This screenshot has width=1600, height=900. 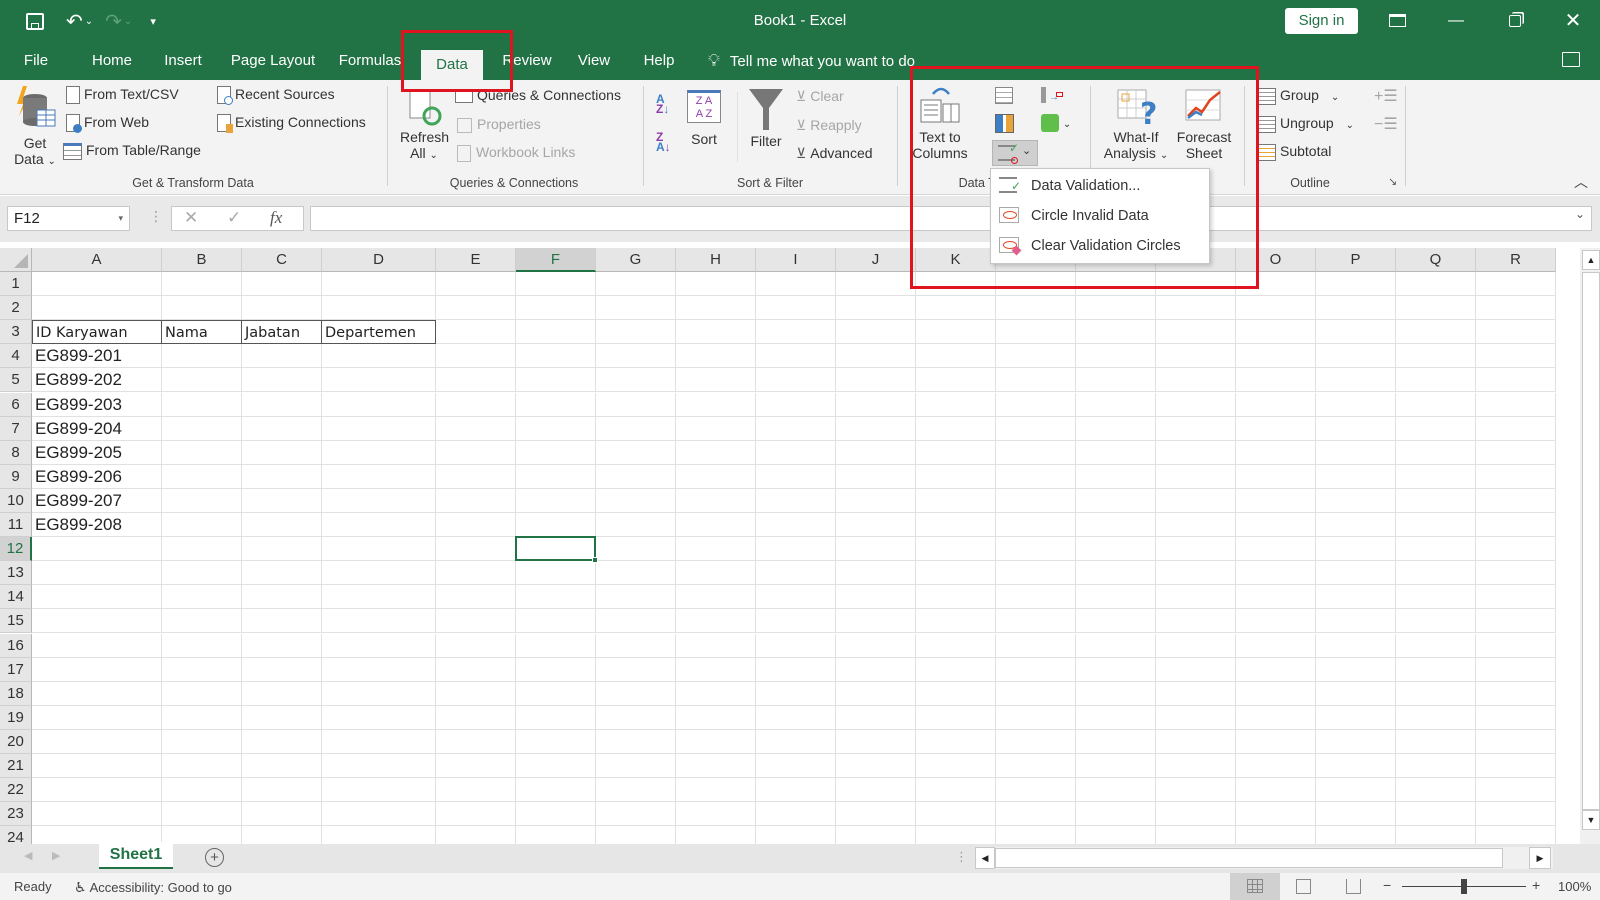 I want to click on cell-D23, so click(x=379, y=814).